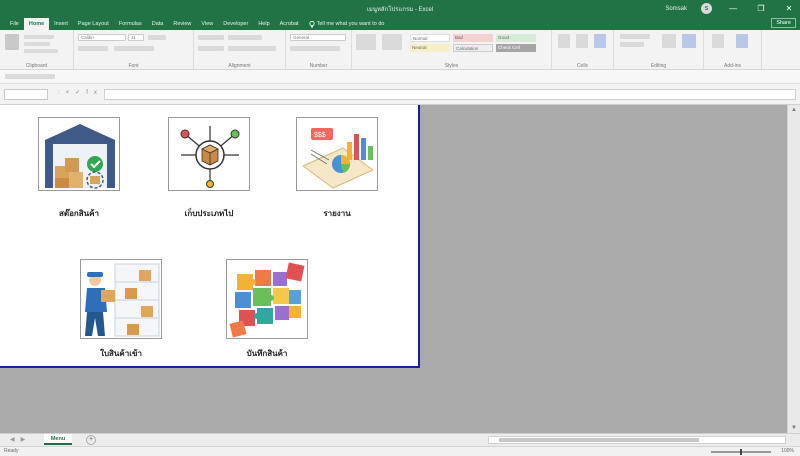 Image resolution: width=800 pixels, height=456 pixels. What do you see at coordinates (130, 24) in the screenshot?
I see `tab-formulas: Formulas` at bounding box center [130, 24].